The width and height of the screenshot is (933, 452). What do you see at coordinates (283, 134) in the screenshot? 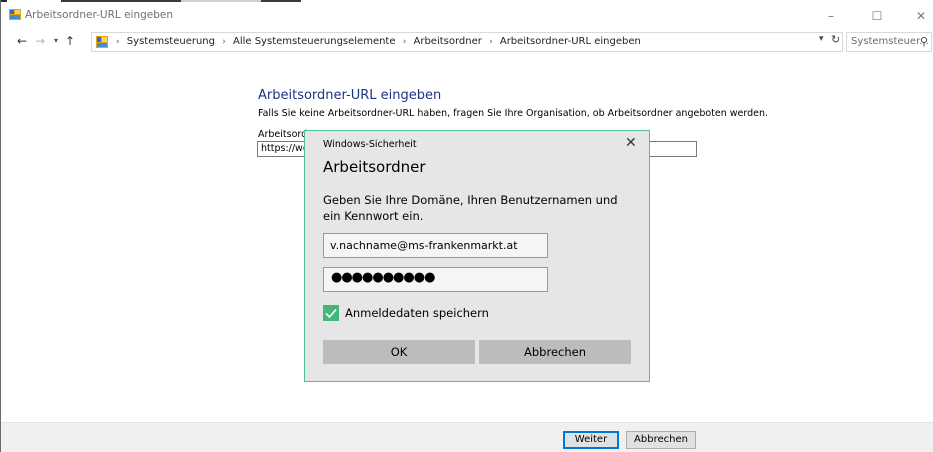
I see `url-field-label: Arbeitsordner-URL:` at bounding box center [283, 134].